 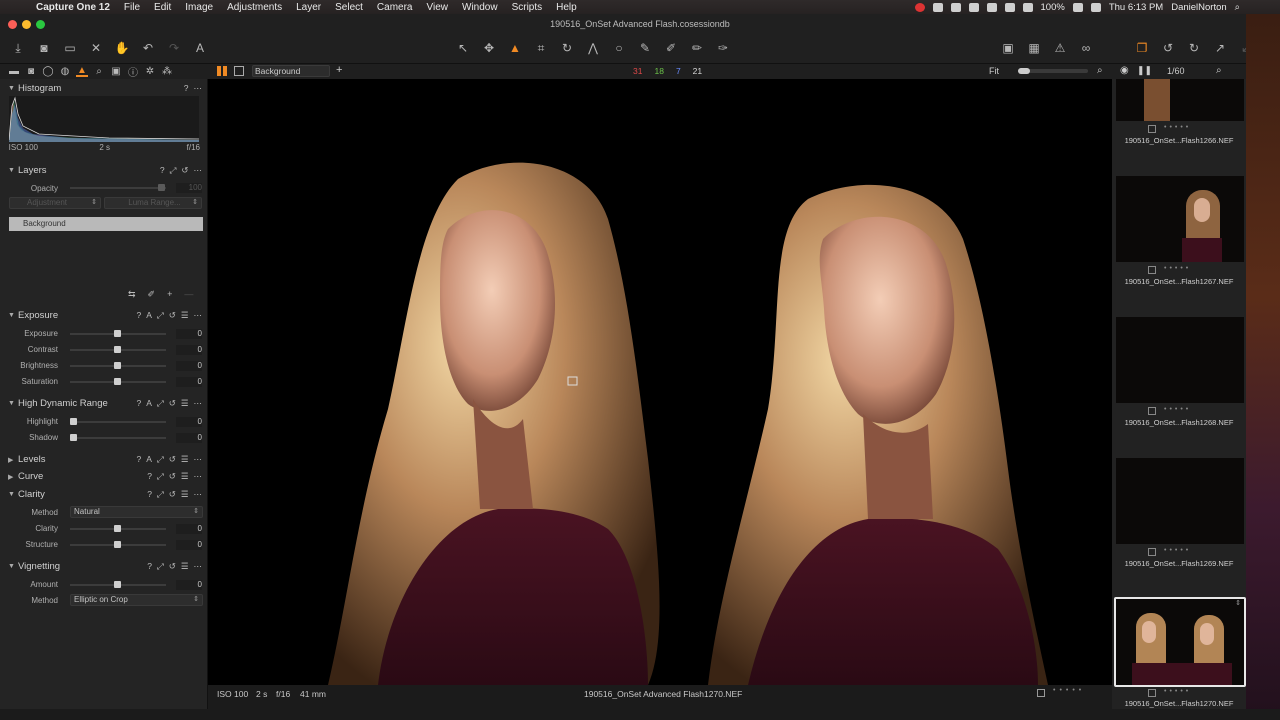 What do you see at coordinates (489, 48) in the screenshot?
I see `pan-icon: ✥` at bounding box center [489, 48].